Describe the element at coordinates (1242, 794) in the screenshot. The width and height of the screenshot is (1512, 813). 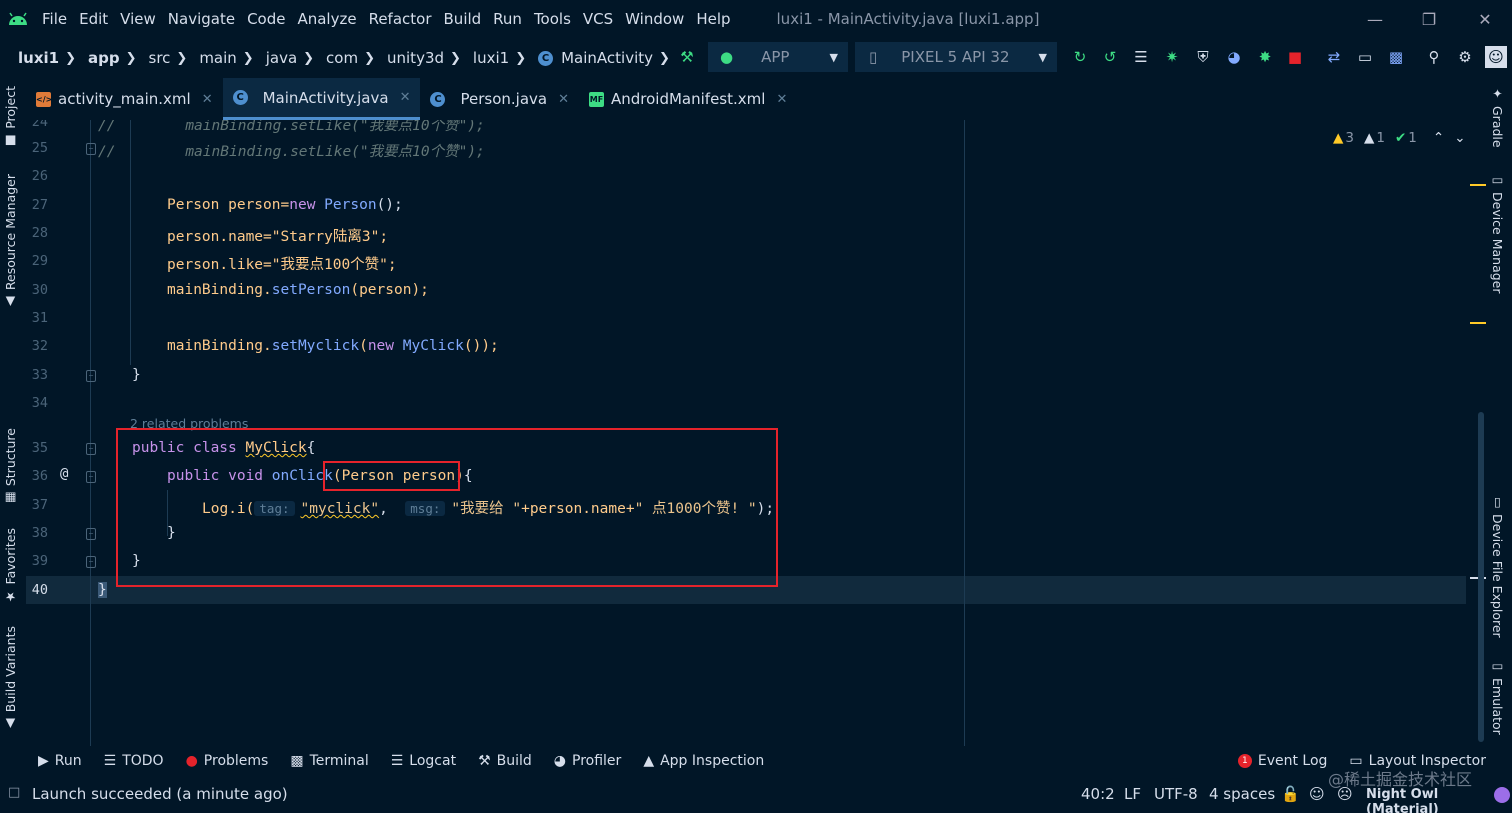
I see `indent-setting: 4 spaces` at that location.